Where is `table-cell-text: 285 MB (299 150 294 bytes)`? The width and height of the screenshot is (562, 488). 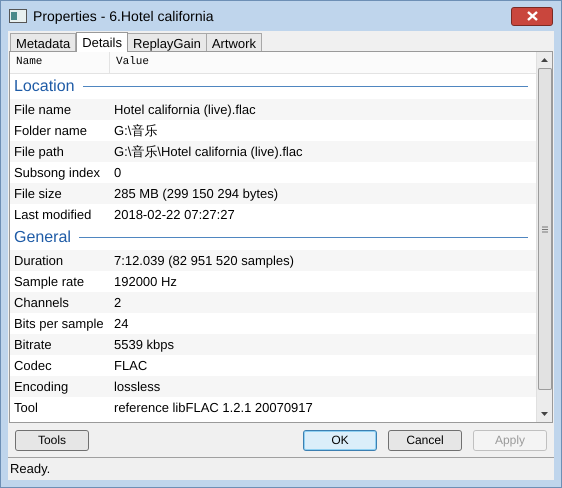
table-cell-text: 285 MB (299 150 294 bytes) is located at coordinates (196, 193).